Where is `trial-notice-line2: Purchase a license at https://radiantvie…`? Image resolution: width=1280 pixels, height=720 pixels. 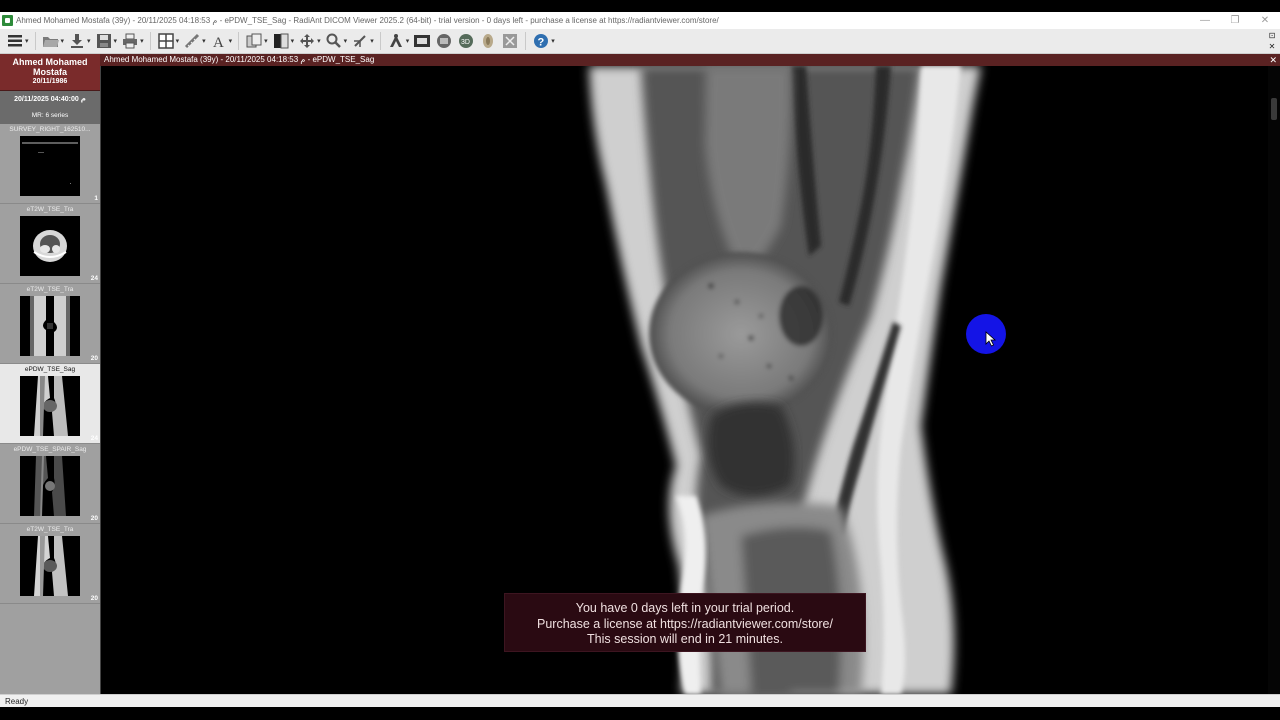
trial-notice-line2: Purchase a license at https://radiantvie… is located at coordinates (685, 623).